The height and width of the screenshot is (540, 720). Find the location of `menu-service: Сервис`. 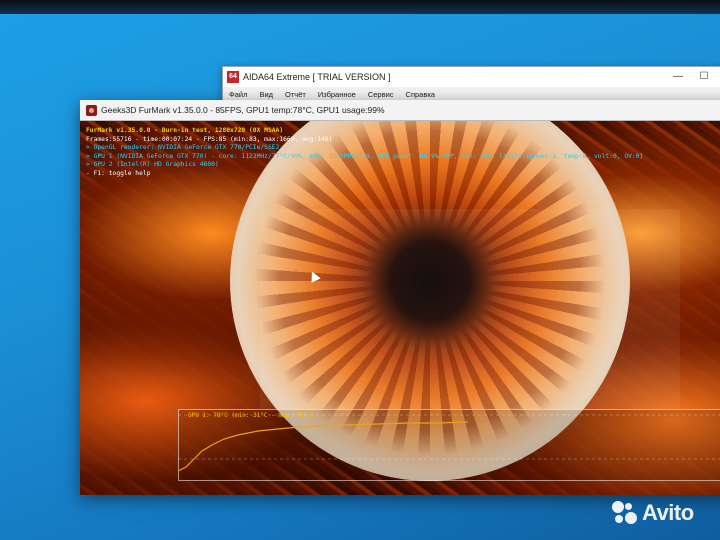

menu-service: Сервис is located at coordinates (381, 94).